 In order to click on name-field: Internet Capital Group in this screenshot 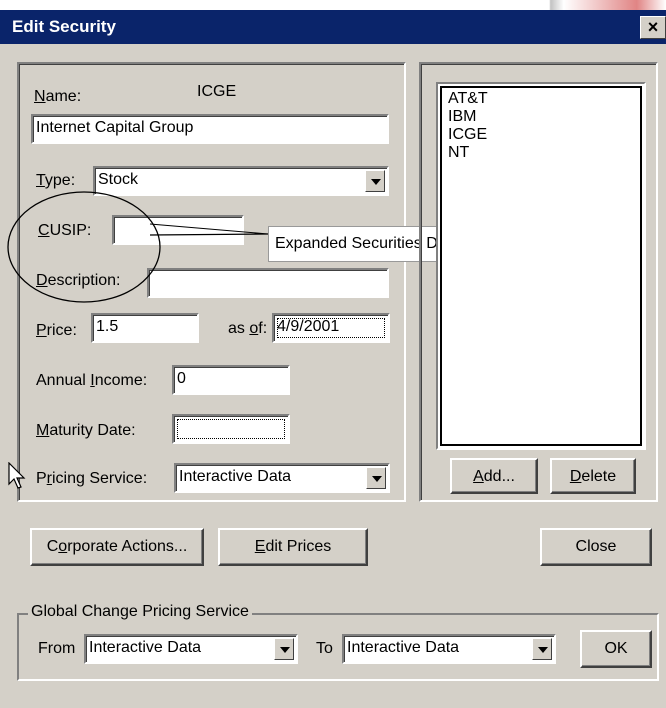, I will do `click(210, 129)`.